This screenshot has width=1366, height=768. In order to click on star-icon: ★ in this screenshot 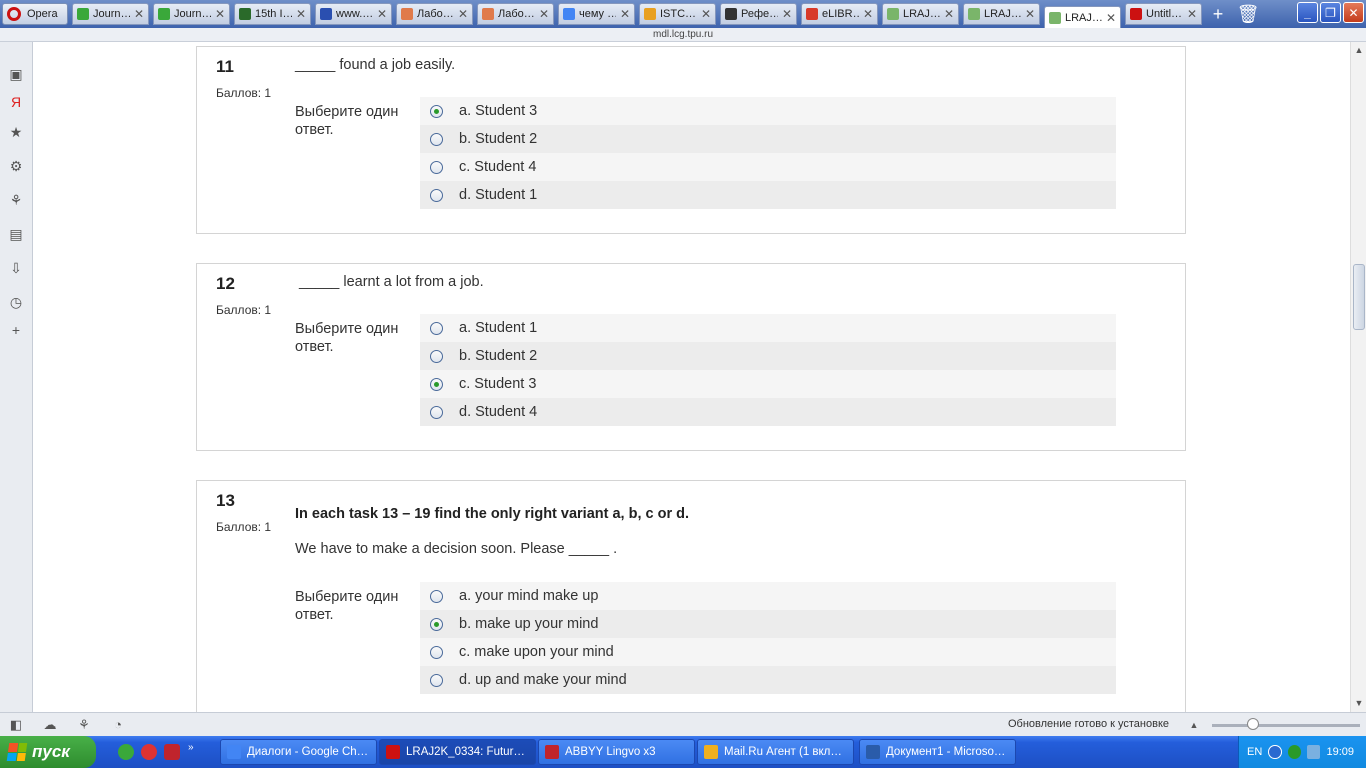, I will do `click(16, 132)`.